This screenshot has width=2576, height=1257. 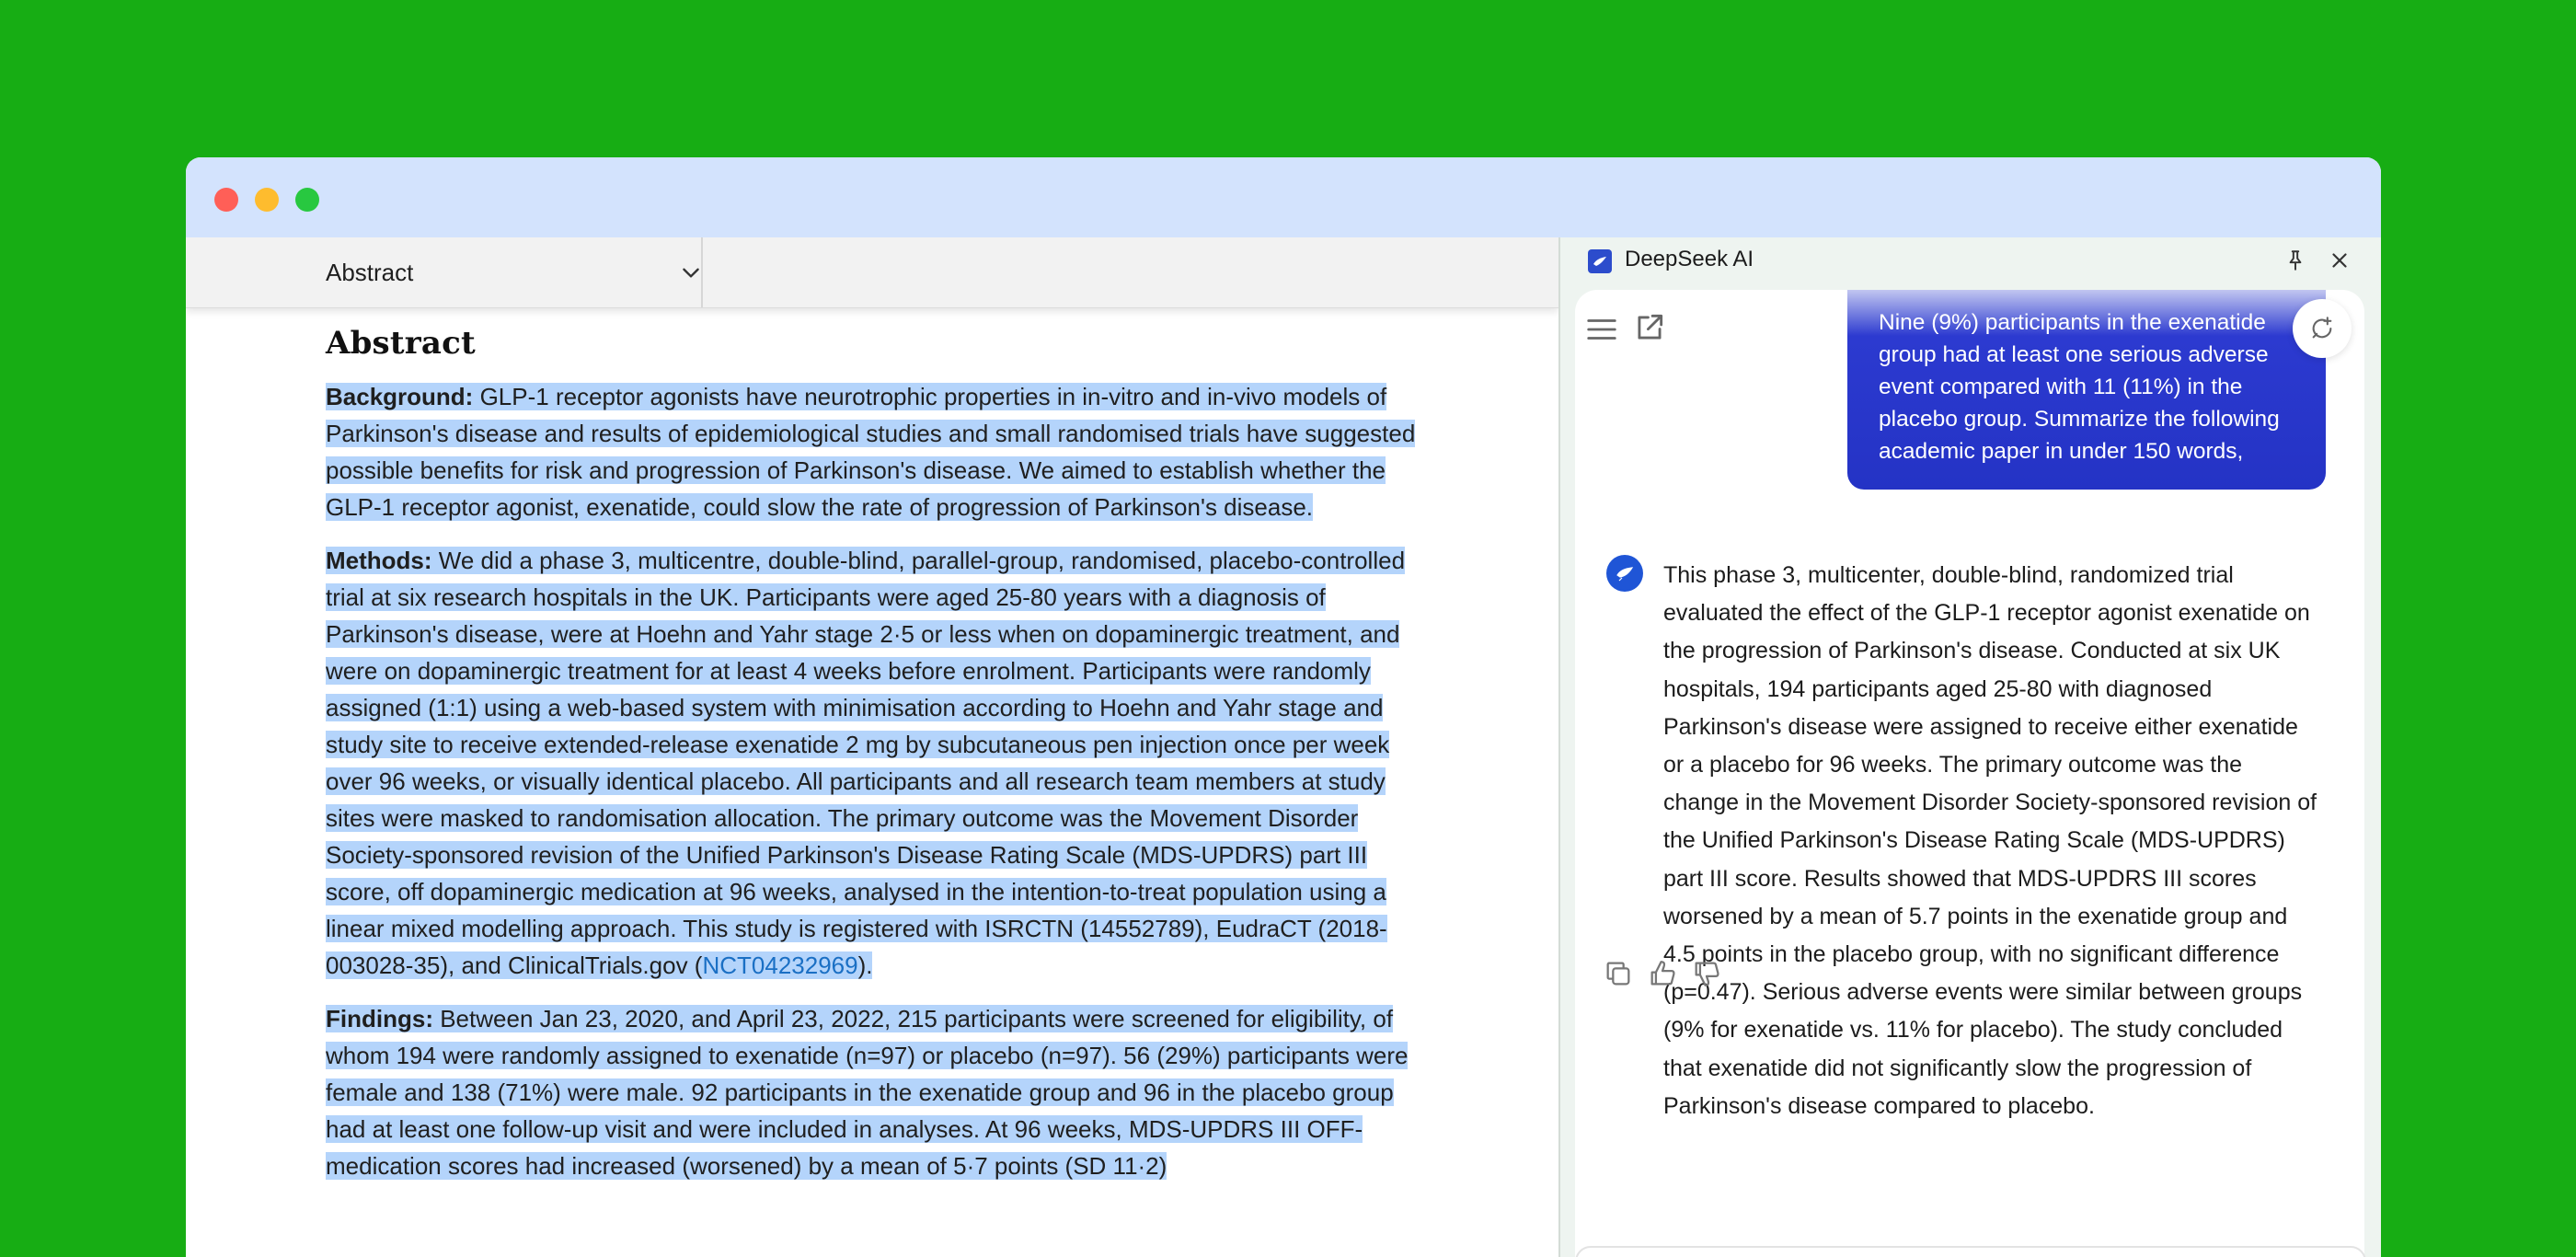 What do you see at coordinates (1601, 329) in the screenshot?
I see `menu-icon` at bounding box center [1601, 329].